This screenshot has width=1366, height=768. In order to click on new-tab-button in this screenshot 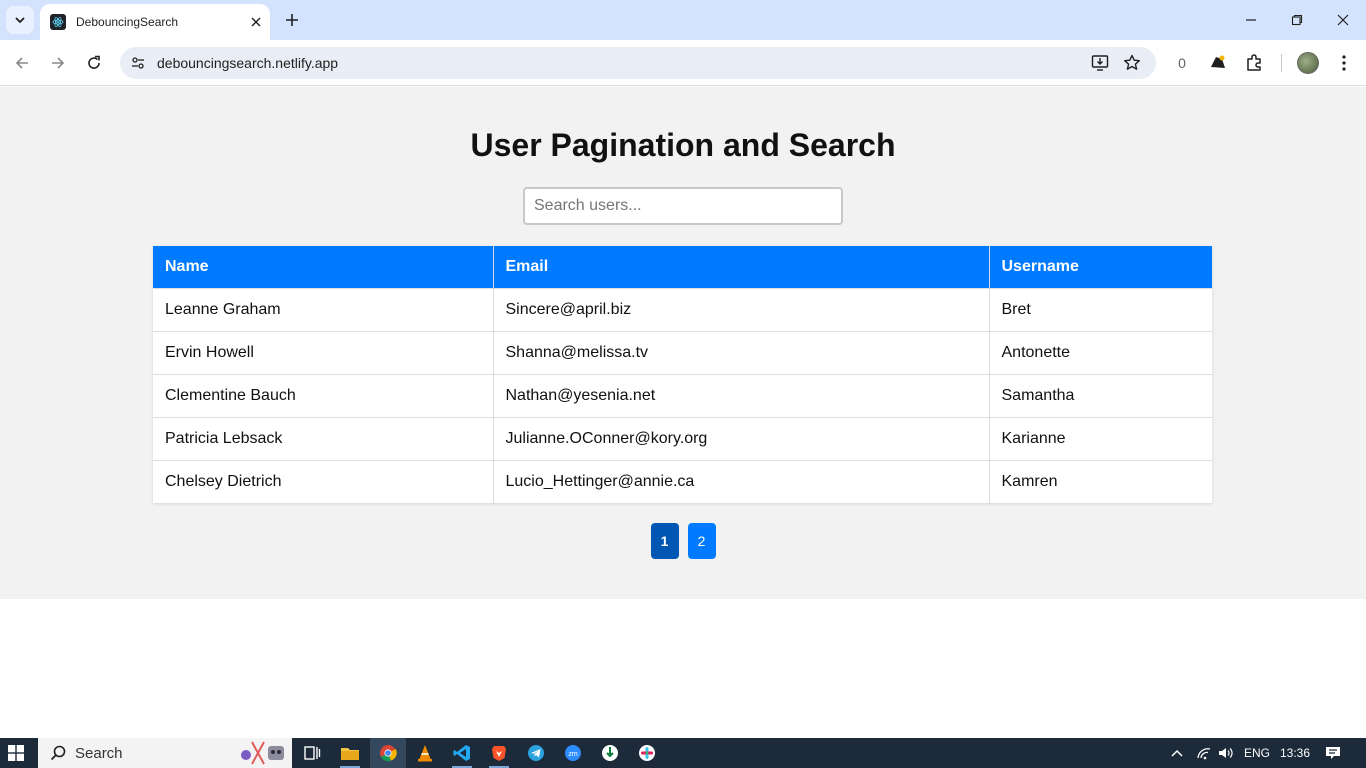, I will do `click(292, 20)`.